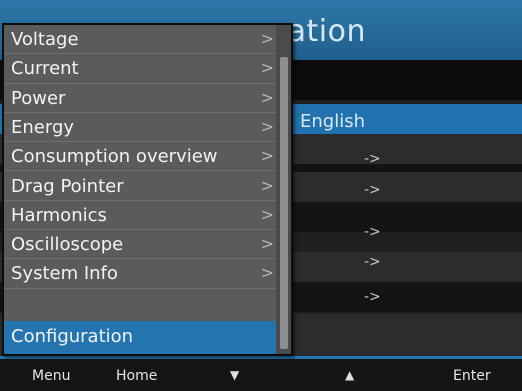 Image resolution: width=522 pixels, height=391 pixels. Describe the element at coordinates (332, 121) in the screenshot. I see `language-value: English` at that location.